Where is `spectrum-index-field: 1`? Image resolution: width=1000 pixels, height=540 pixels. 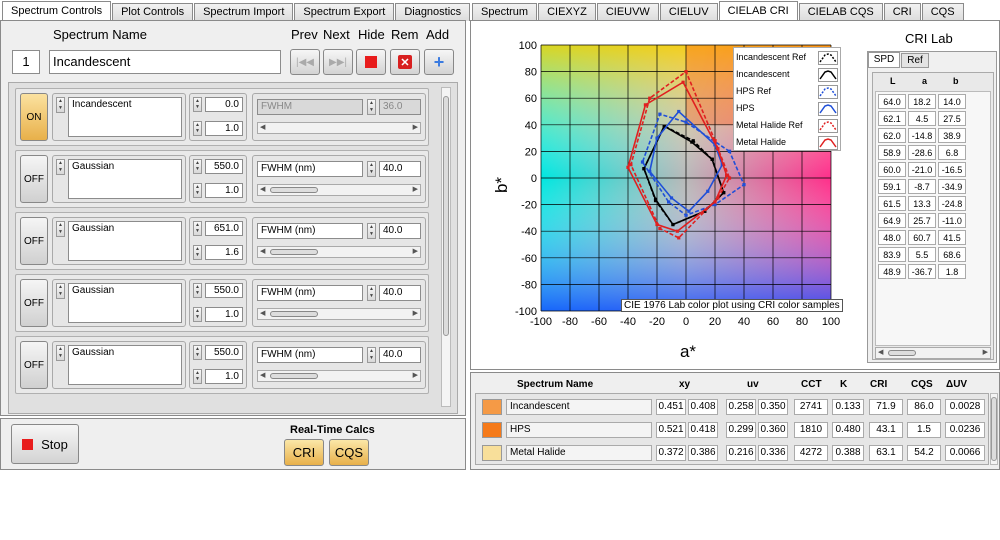 spectrum-index-field: 1 is located at coordinates (26, 62).